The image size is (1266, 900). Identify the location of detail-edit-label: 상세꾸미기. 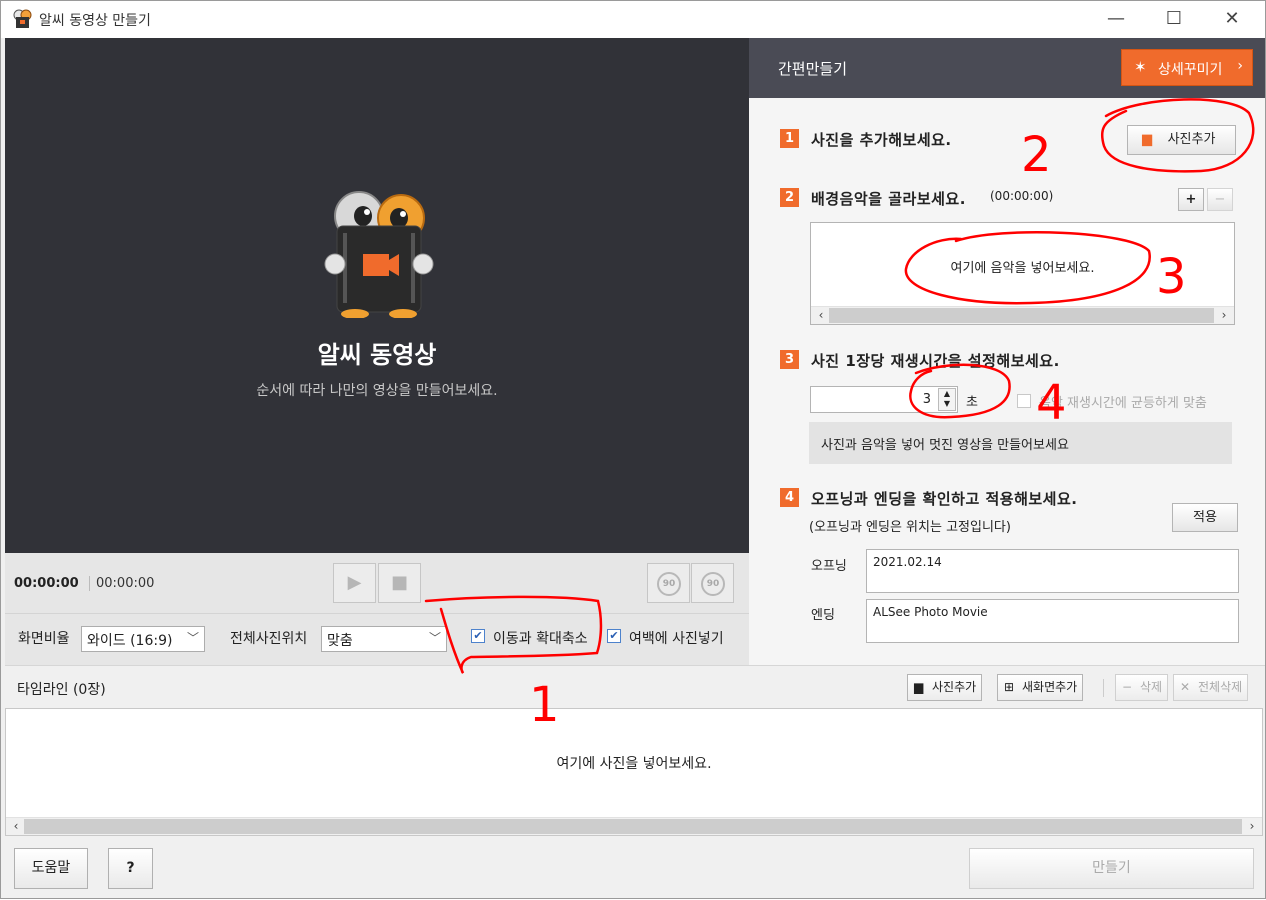
(1190, 70).